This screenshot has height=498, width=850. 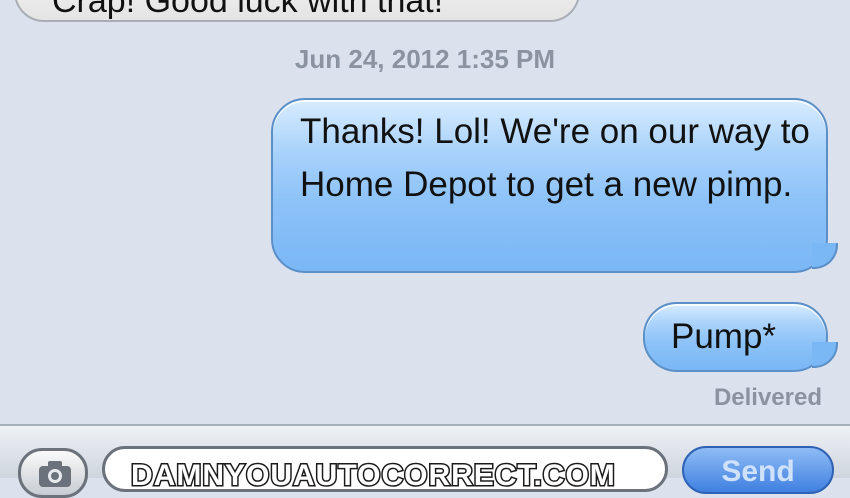 I want to click on compose-bar: DAMNYOUAUTOCORRECT.COM Send, so click(x=425, y=461).